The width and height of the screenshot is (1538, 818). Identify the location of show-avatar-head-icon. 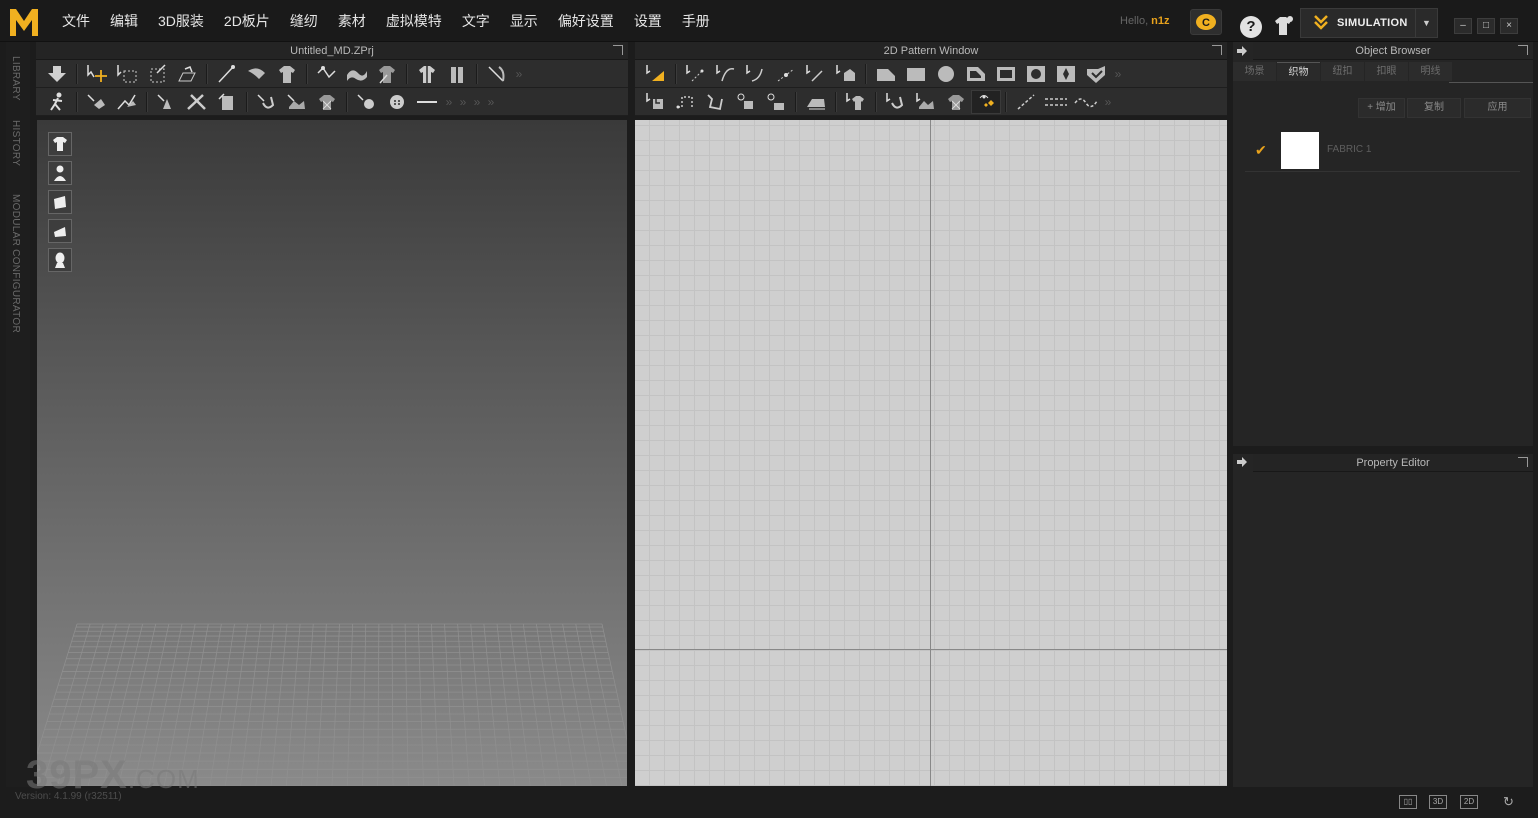
(60, 260).